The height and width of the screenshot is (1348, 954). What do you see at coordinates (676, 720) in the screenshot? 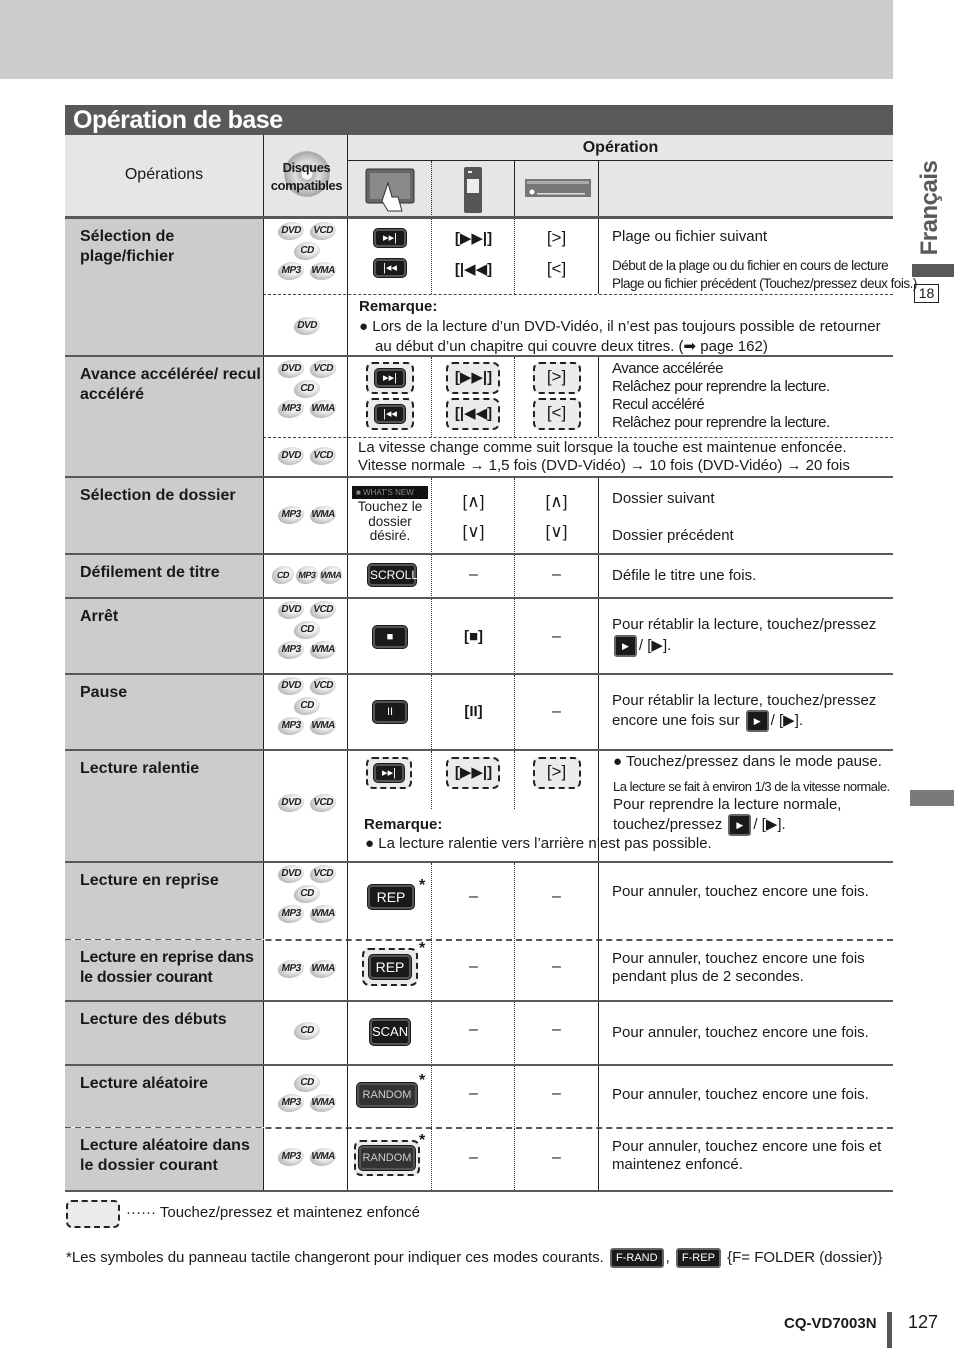
I see `desc-text: encore une fois sur` at bounding box center [676, 720].